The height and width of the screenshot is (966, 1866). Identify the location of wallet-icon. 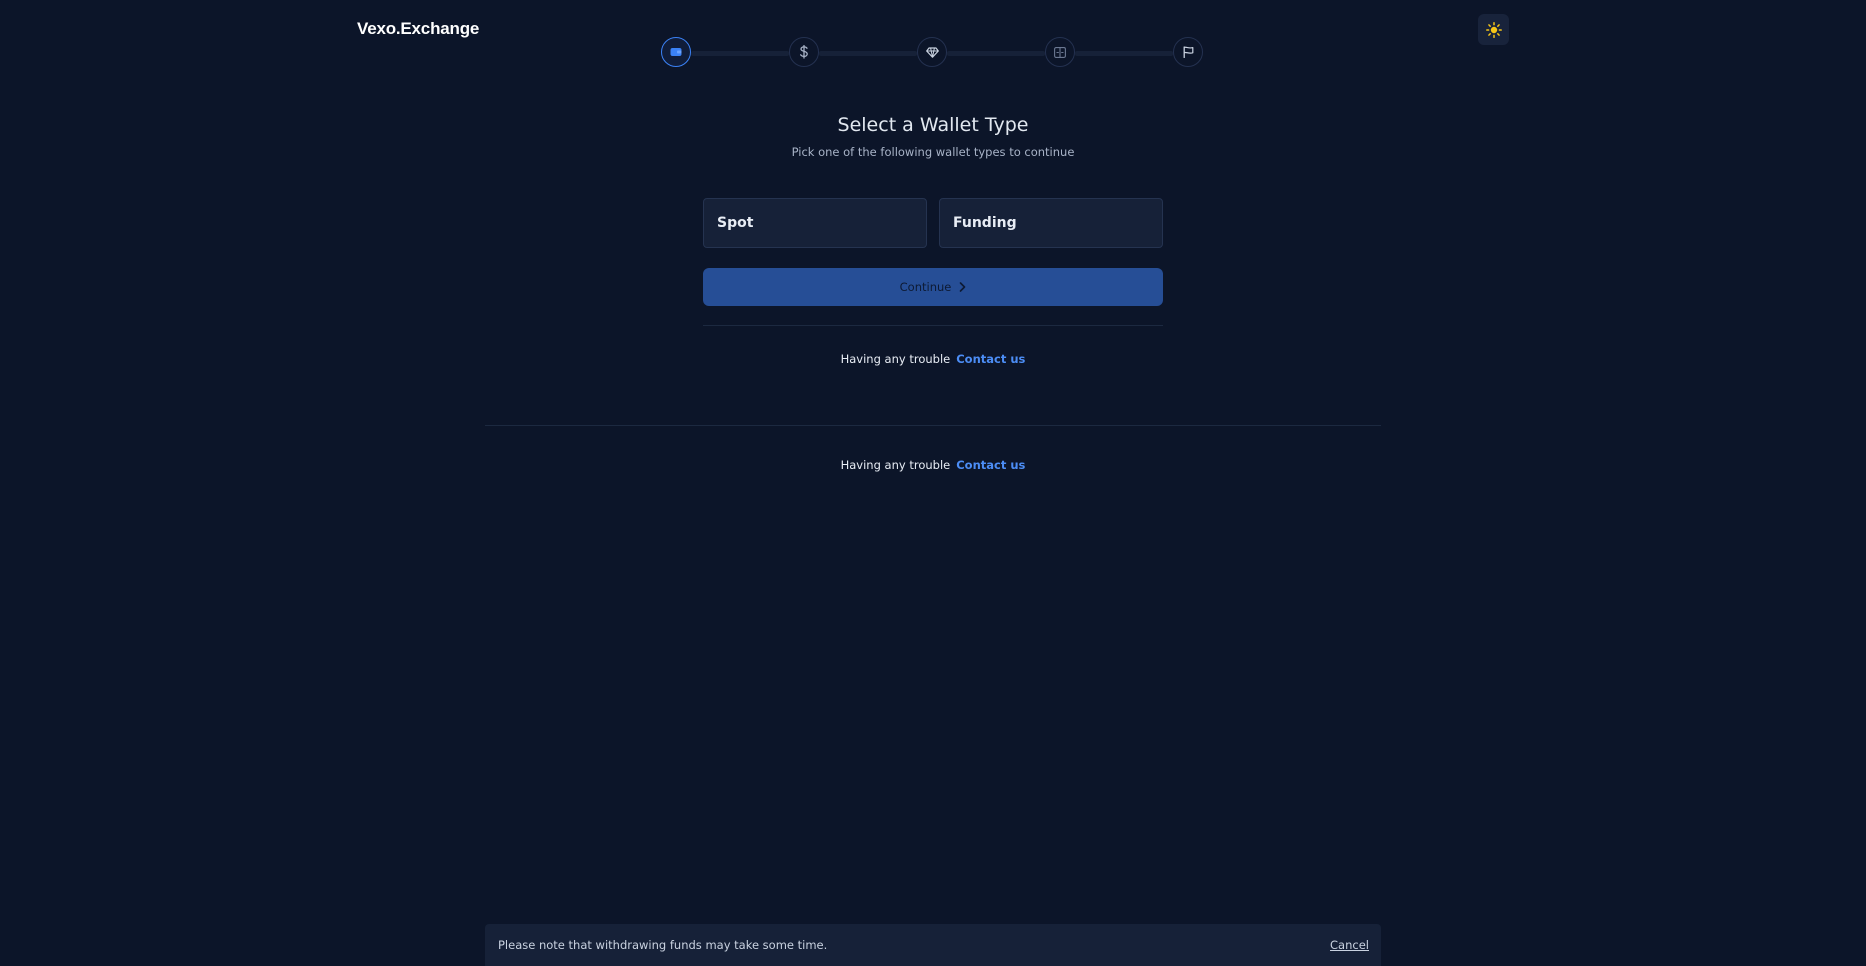
(676, 52).